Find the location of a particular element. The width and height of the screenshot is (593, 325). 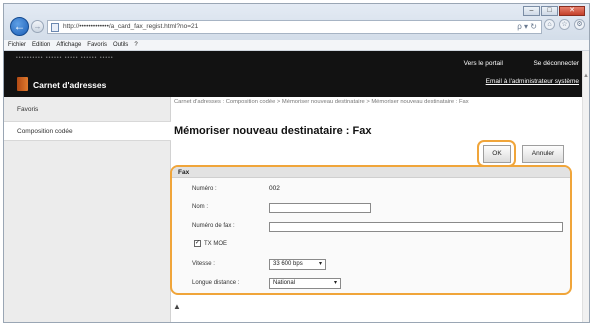

home-icon: ⌂ is located at coordinates (549, 24).